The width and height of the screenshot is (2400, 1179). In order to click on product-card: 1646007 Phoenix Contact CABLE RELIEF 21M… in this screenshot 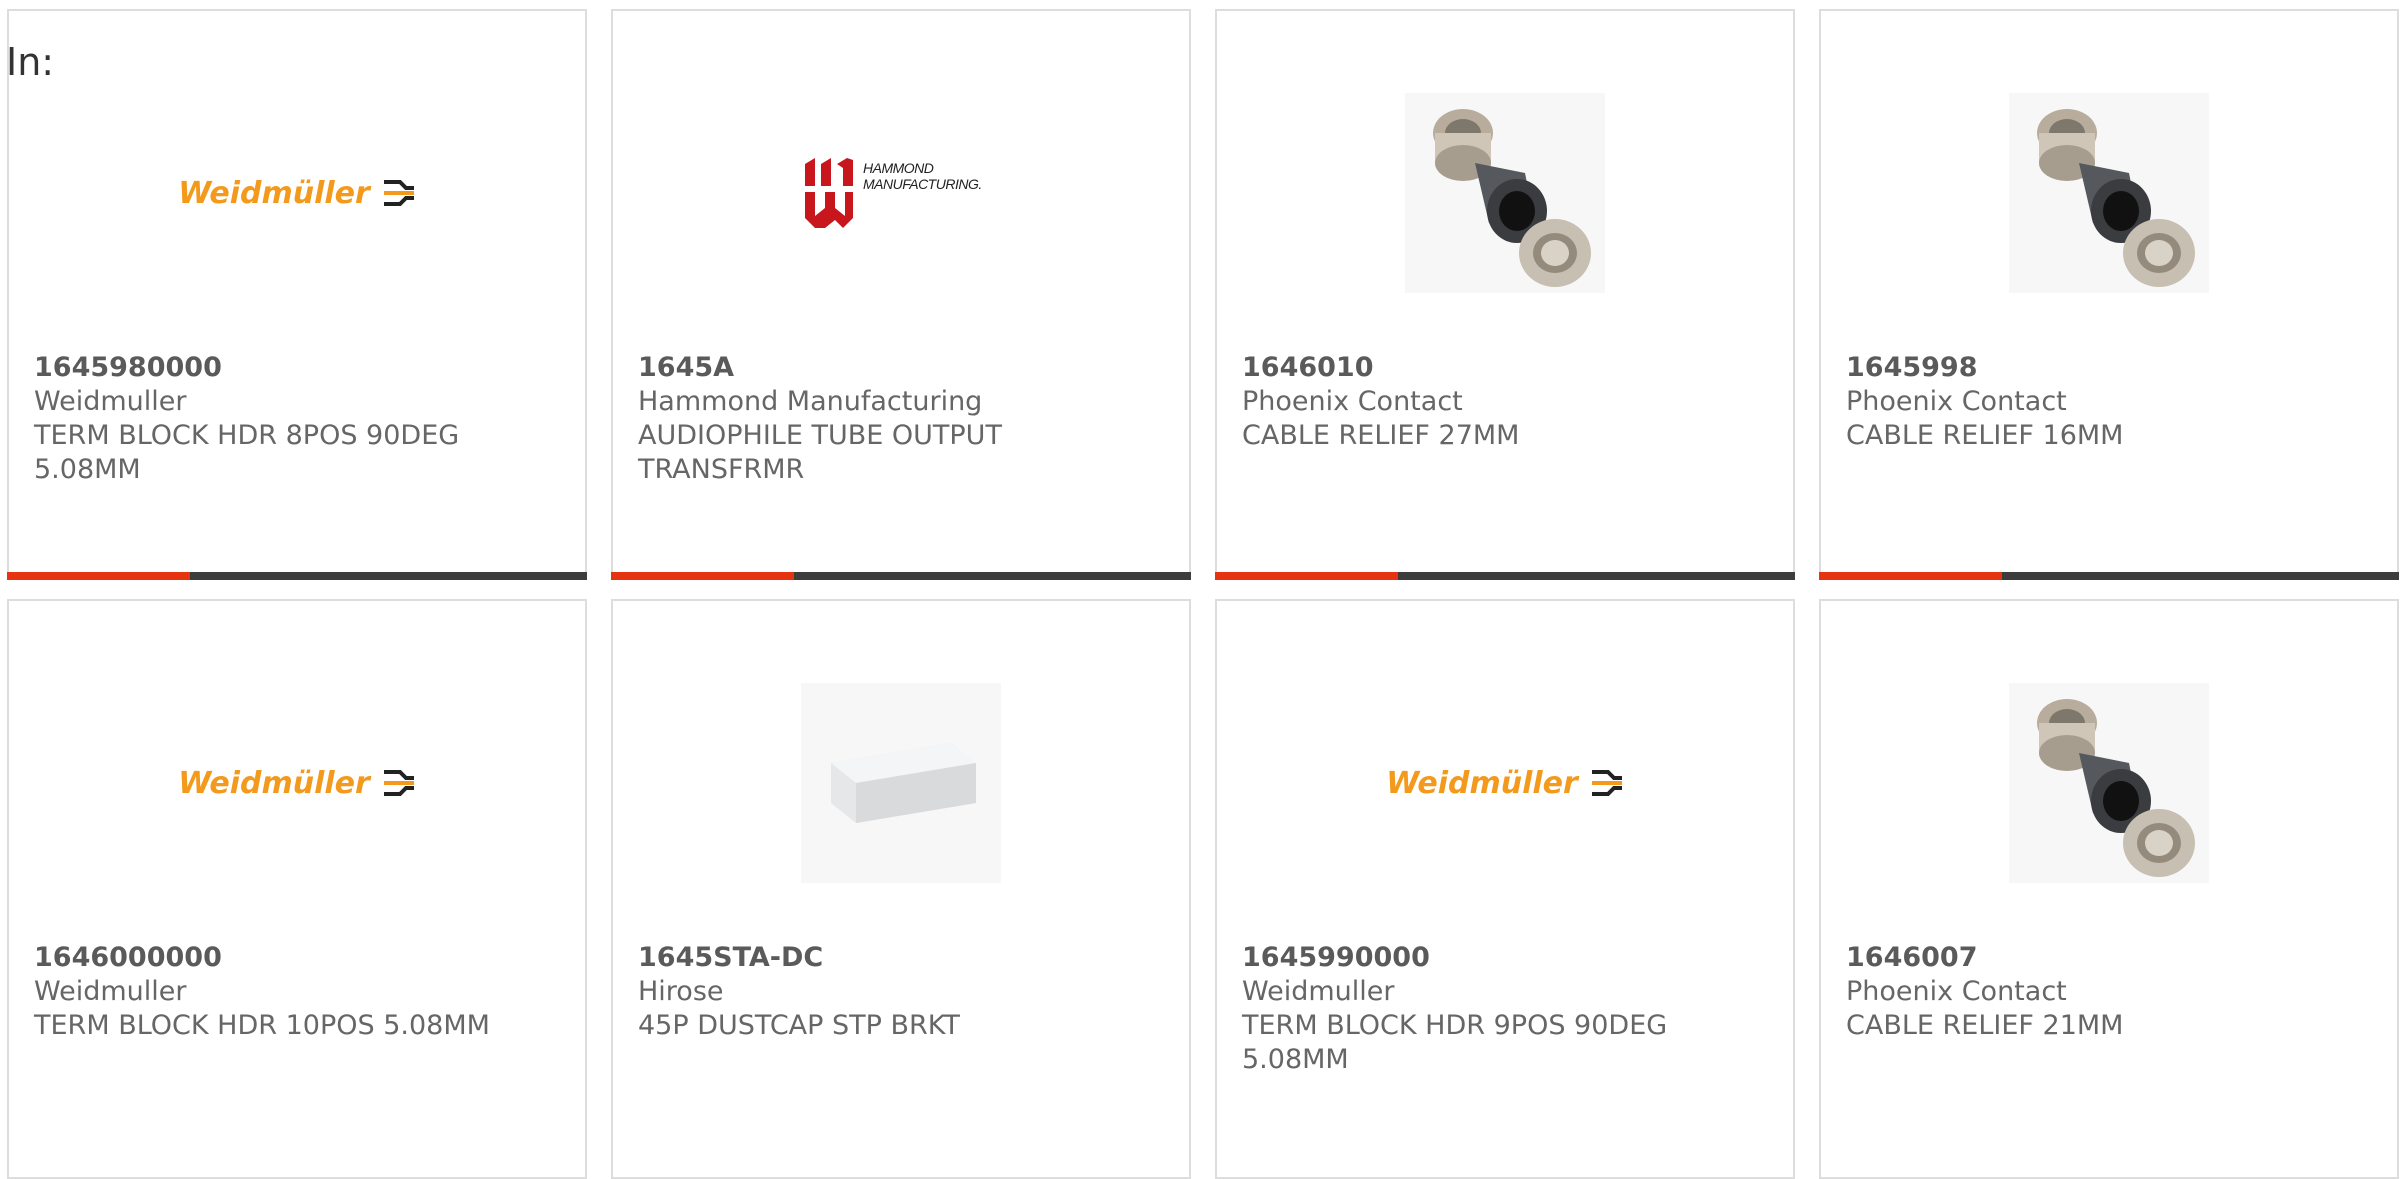, I will do `click(2109, 889)`.